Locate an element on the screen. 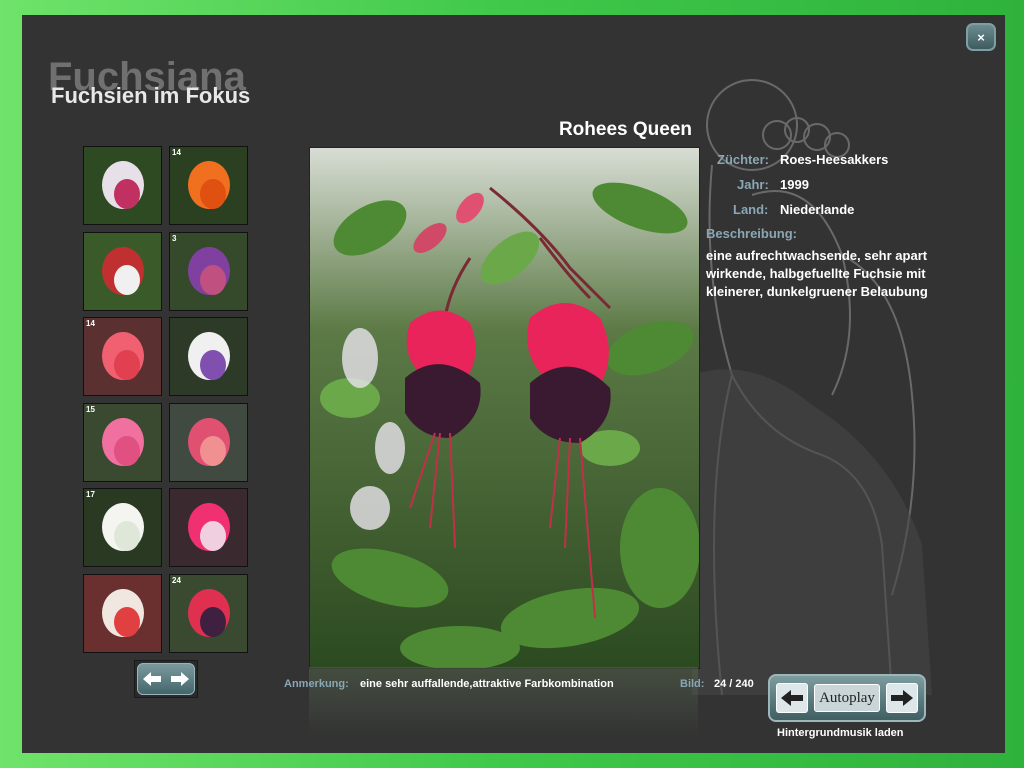 Image resolution: width=1024 pixels, height=768 pixels. note-label: Anmerkung: is located at coordinates (316, 684).